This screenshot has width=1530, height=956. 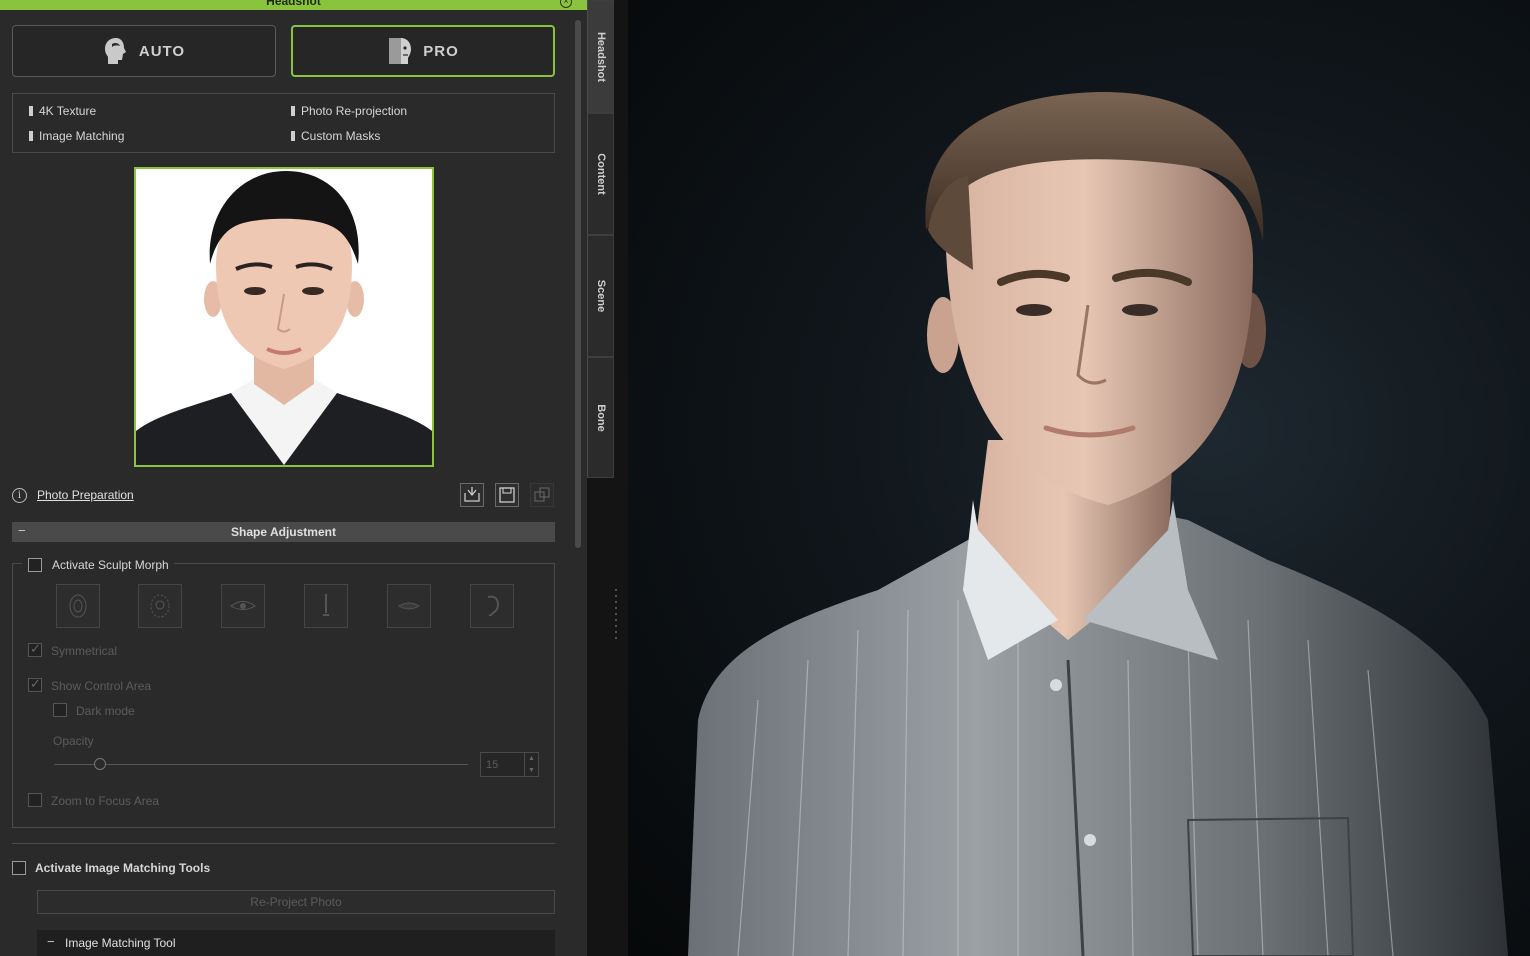 I want to click on feature-4k-texture: 4K Texture, so click(x=61, y=111).